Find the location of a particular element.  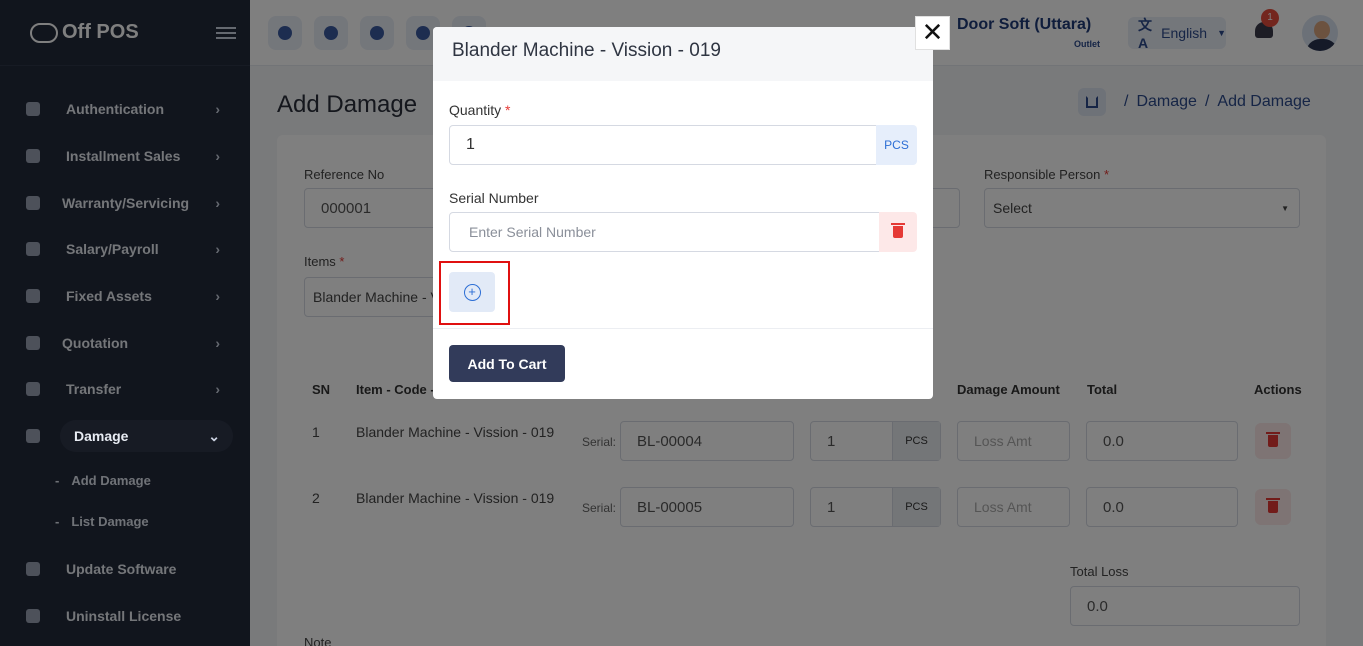

modal-header: Blander Machine - Vission - 019 is located at coordinates (683, 54).